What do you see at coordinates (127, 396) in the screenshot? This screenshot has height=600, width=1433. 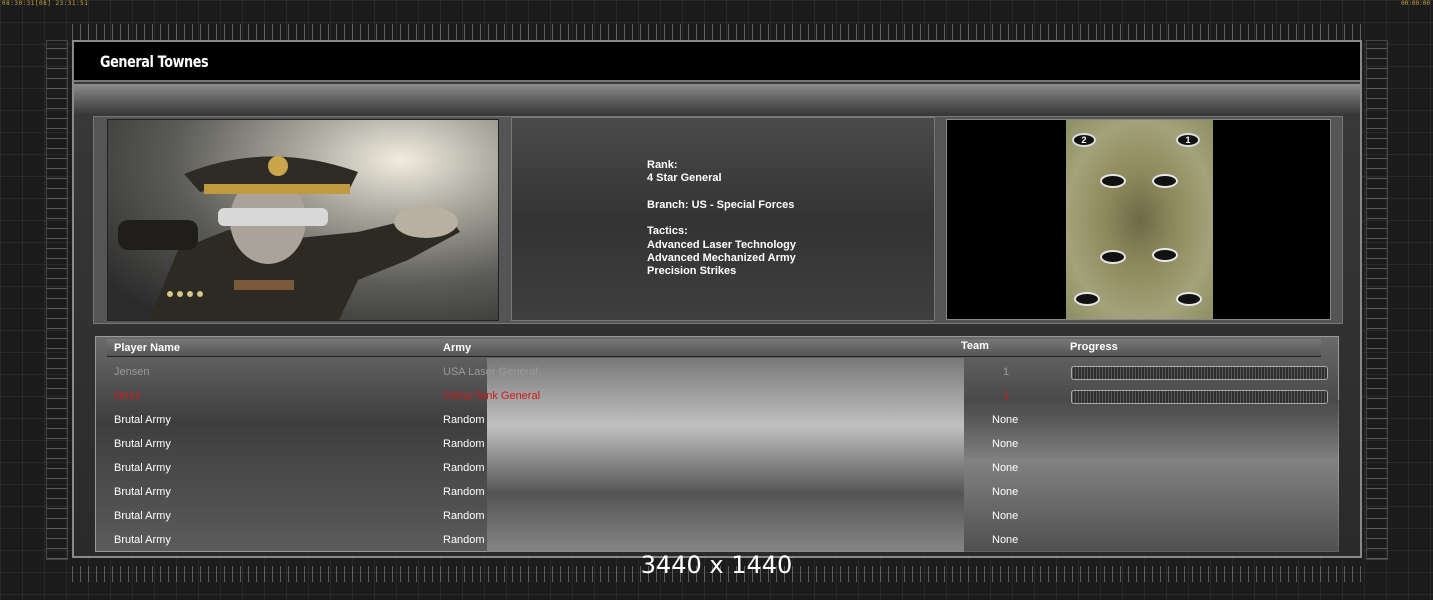 I see `player-name: Omni` at bounding box center [127, 396].